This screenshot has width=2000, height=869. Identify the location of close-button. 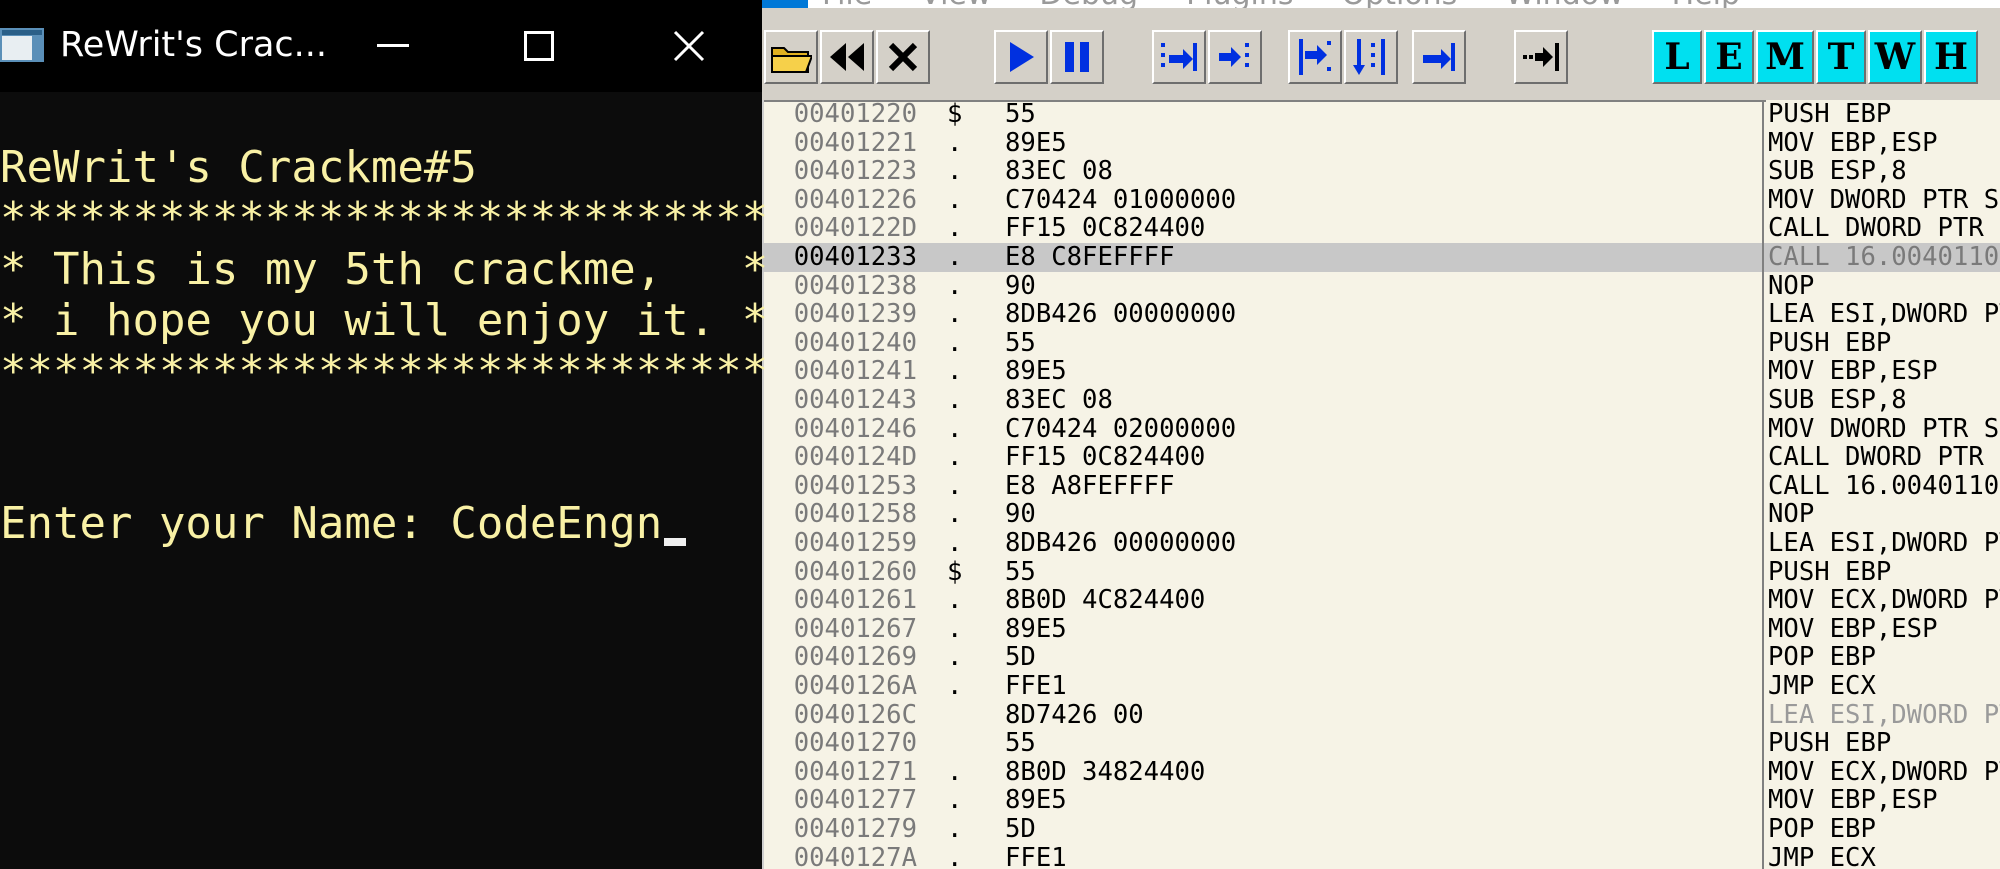
(689, 46).